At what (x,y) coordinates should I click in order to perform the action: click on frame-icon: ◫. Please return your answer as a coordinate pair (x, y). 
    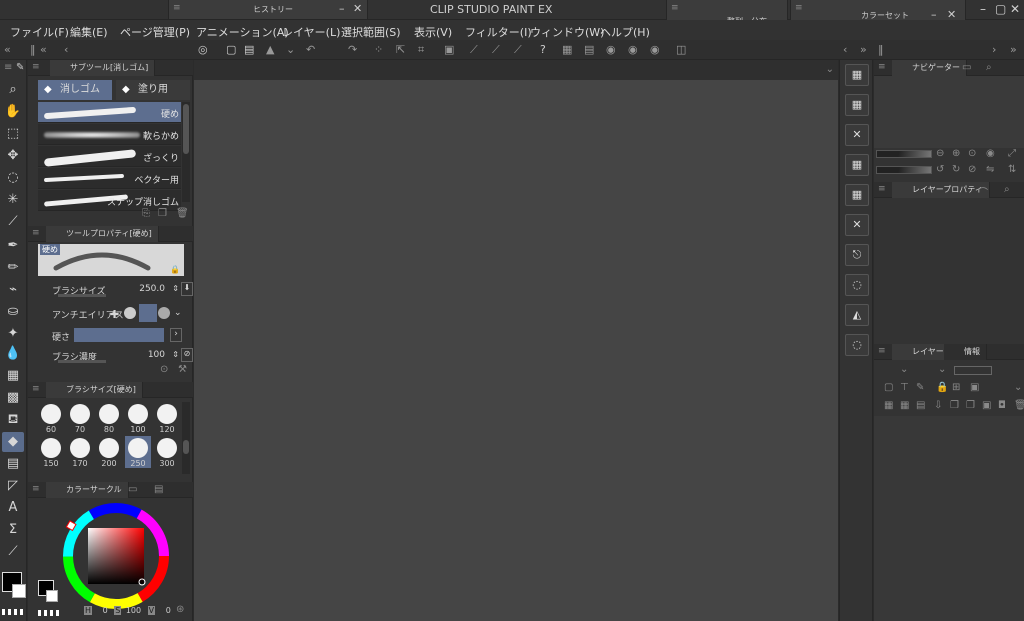
    Looking at the image, I should click on (681, 49).